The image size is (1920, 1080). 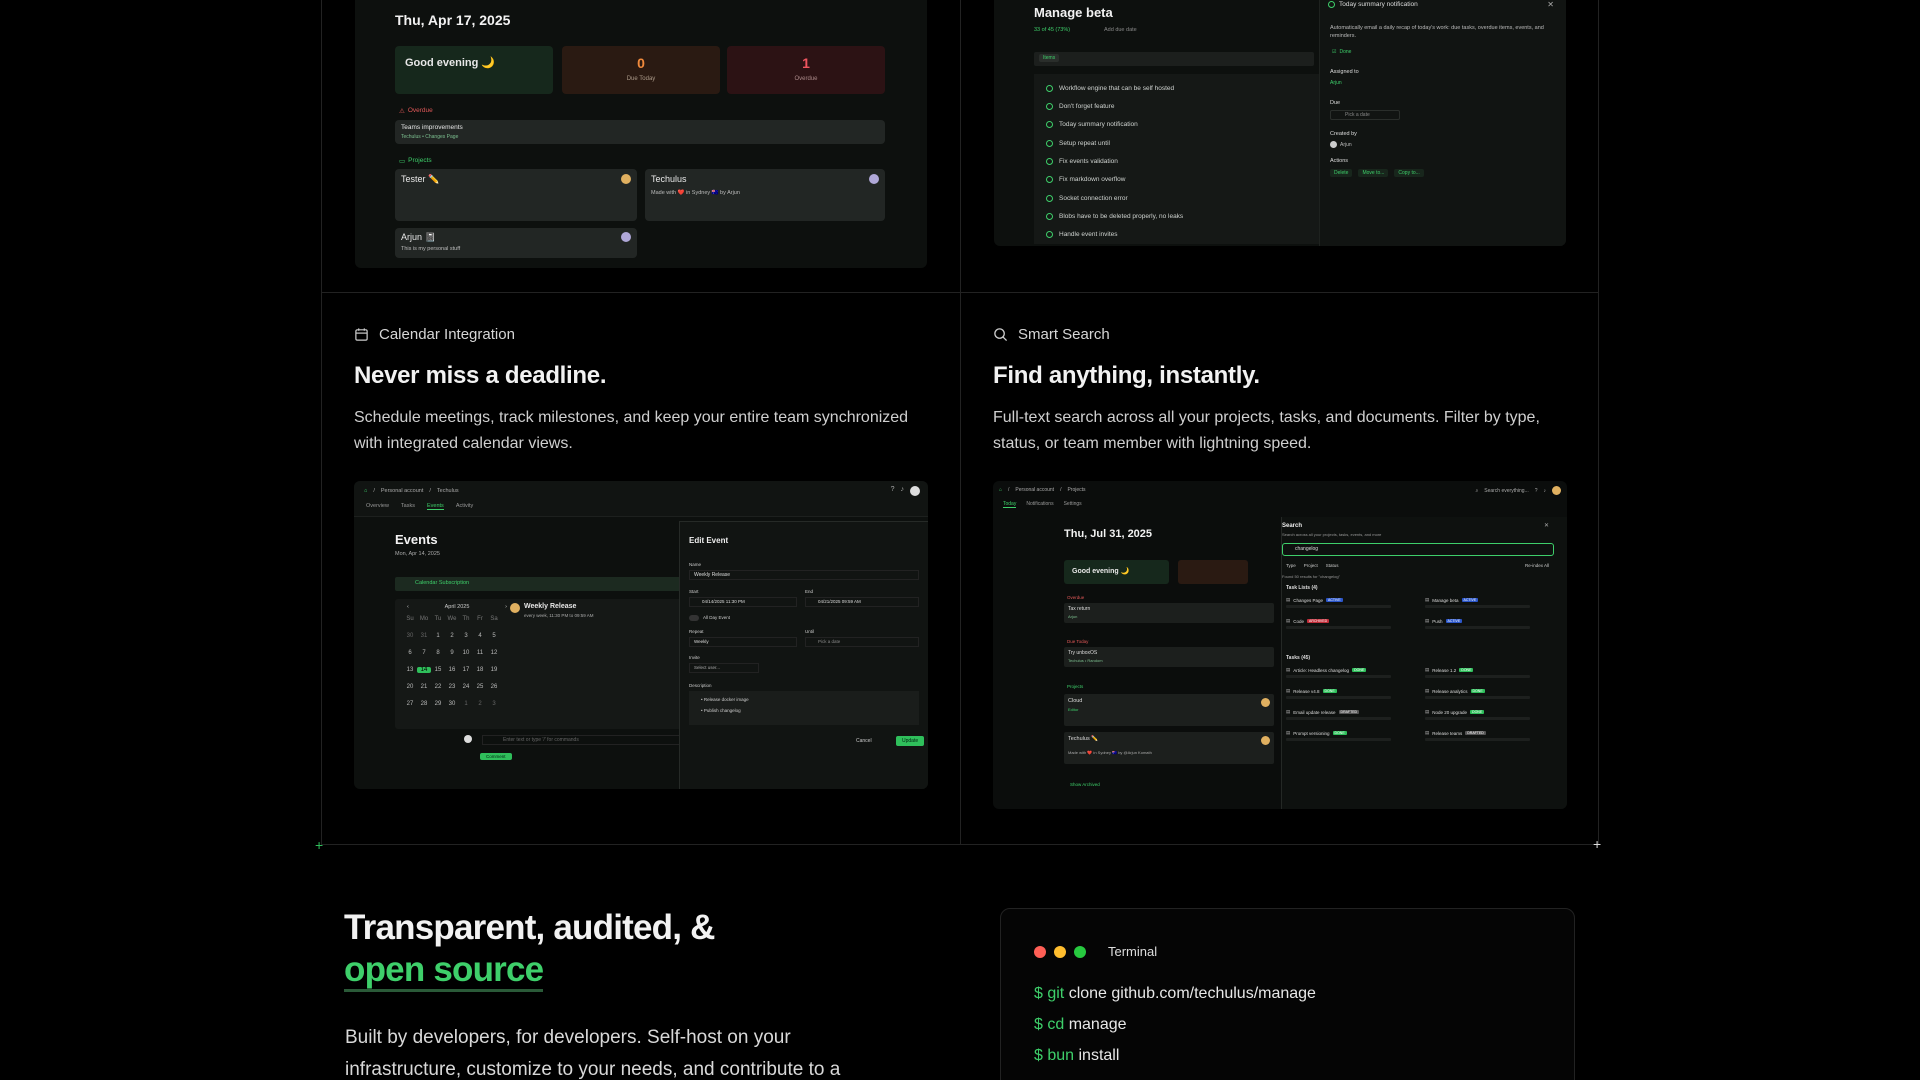 What do you see at coordinates (424, 636) in the screenshot?
I see `calendar-day: 31` at bounding box center [424, 636].